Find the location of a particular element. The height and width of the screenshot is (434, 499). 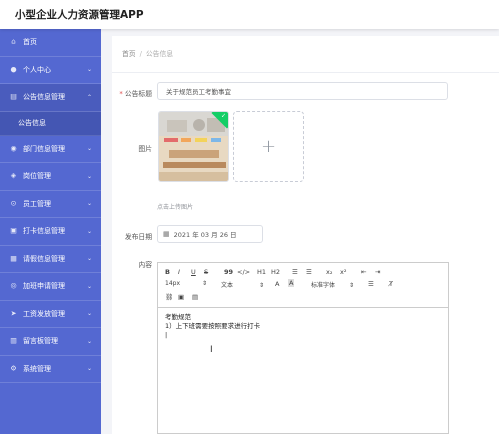

settings-icon: ⚙ is located at coordinates (13, 368).